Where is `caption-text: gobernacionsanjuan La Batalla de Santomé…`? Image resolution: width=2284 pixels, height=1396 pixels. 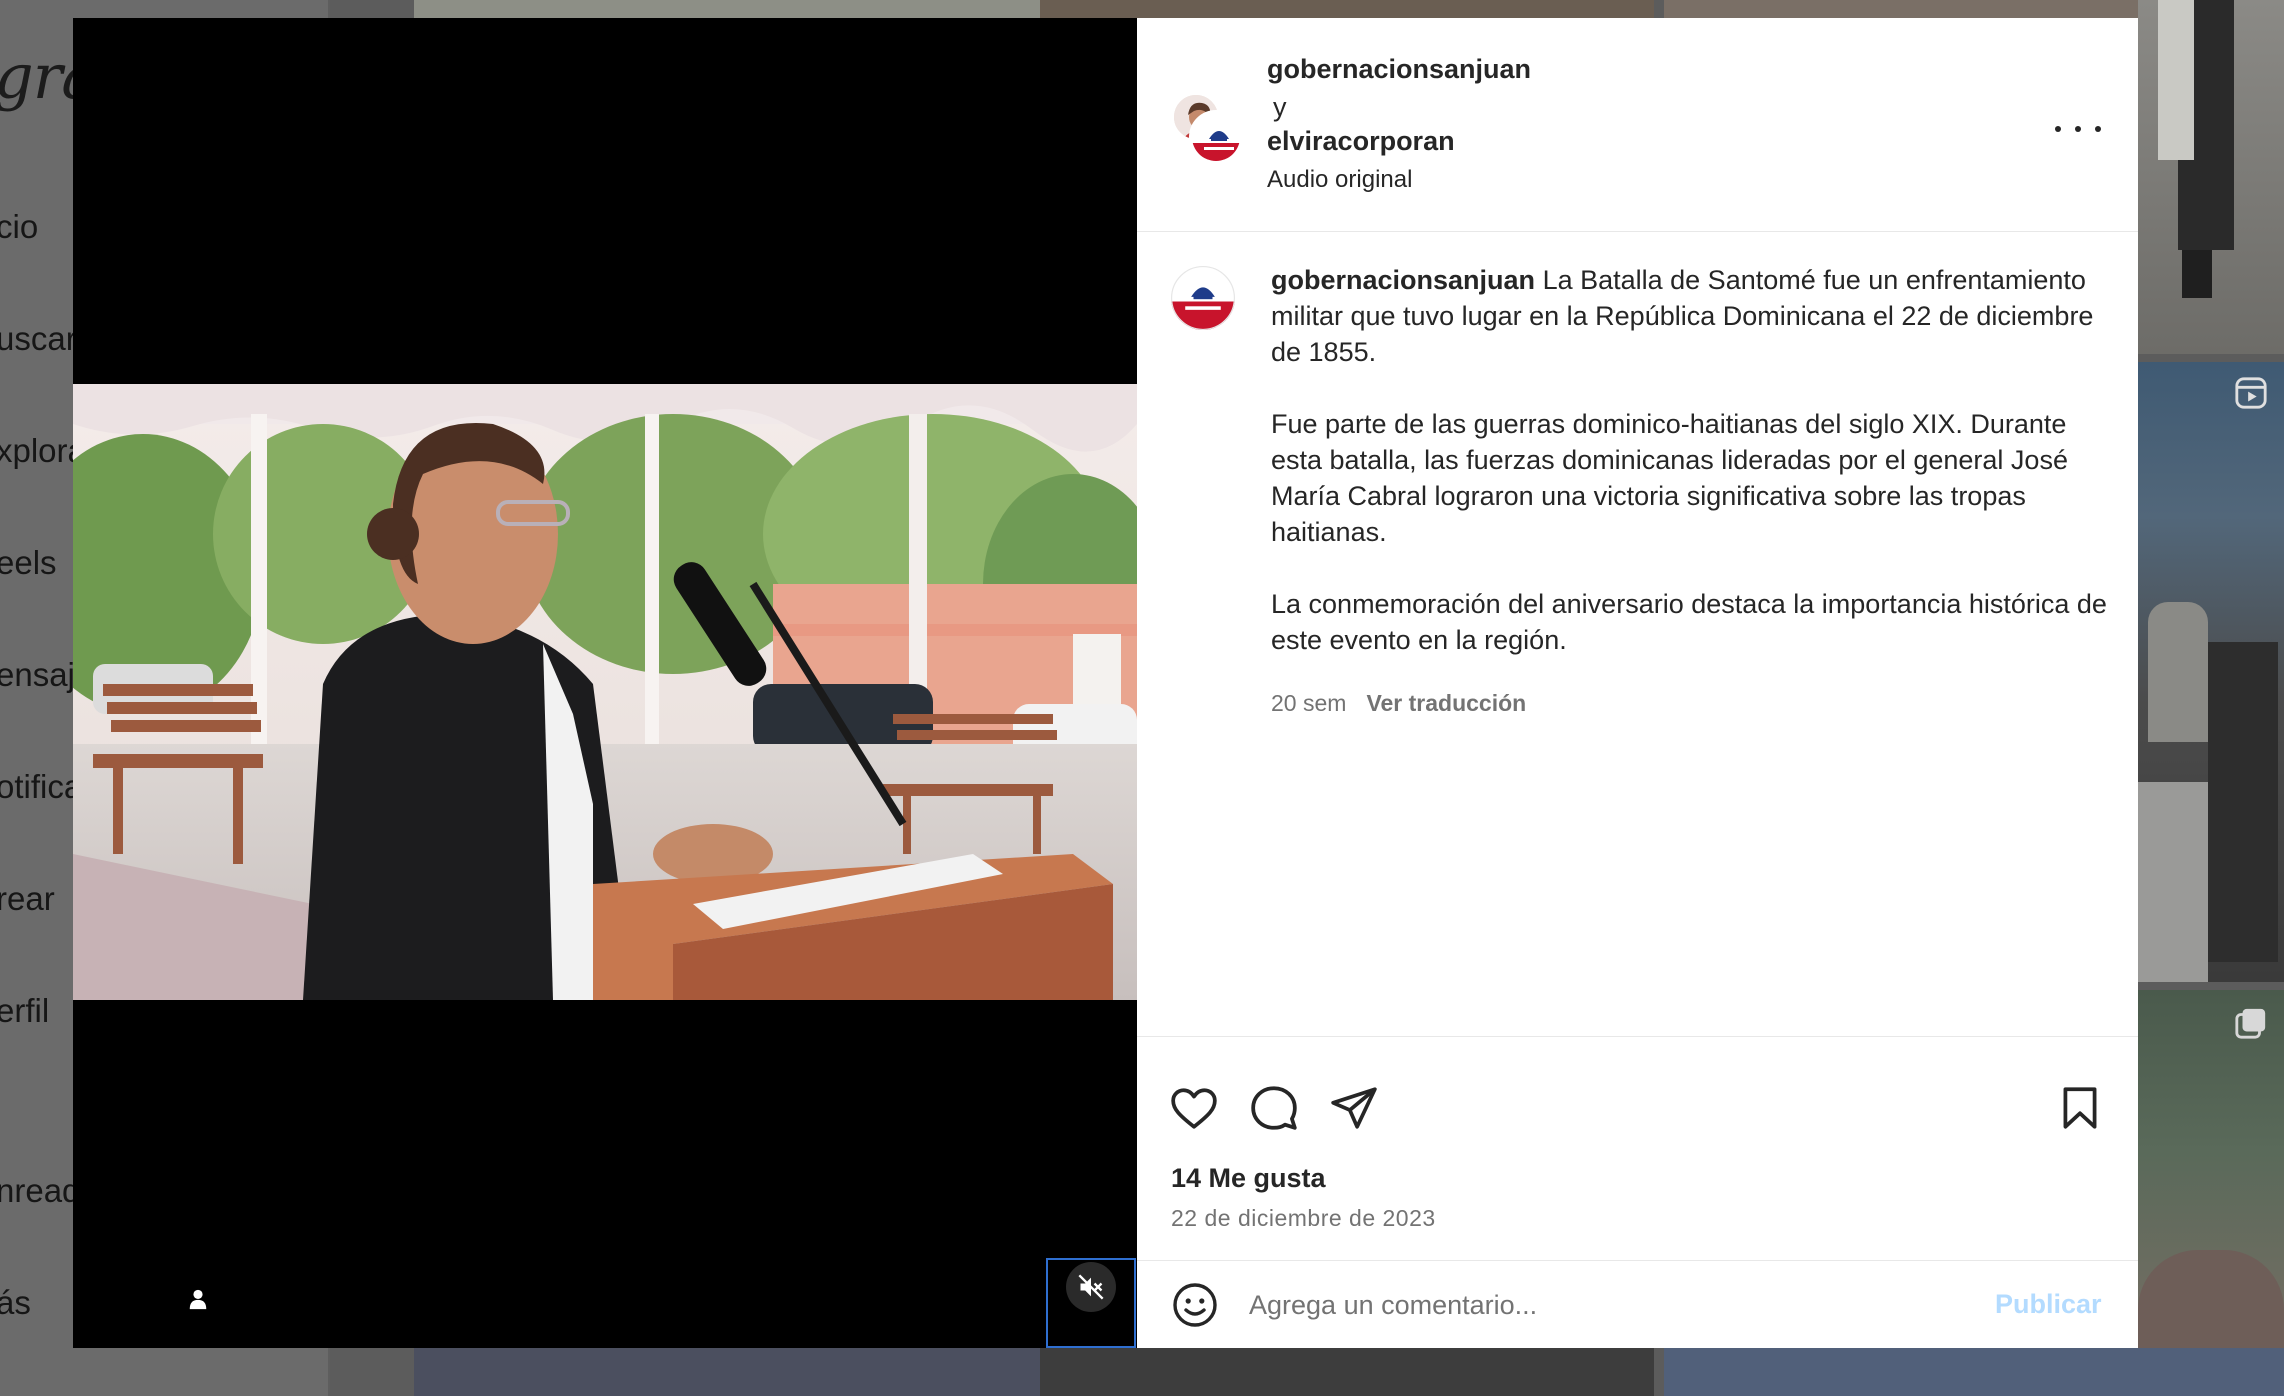
caption-text: gobernacionsanjuan La Batalla de Santomé… is located at coordinates (1691, 460).